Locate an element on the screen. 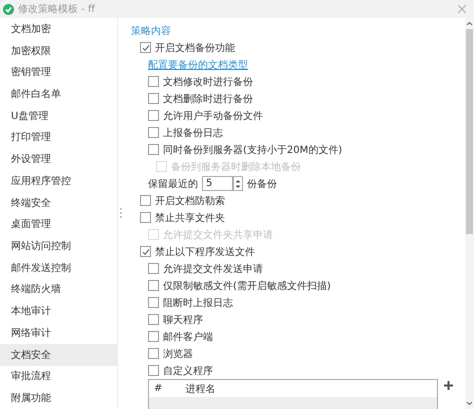 The height and width of the screenshot is (409, 474). checkbox-label: 备份到服务器时删除本地备份 is located at coordinates (236, 167).